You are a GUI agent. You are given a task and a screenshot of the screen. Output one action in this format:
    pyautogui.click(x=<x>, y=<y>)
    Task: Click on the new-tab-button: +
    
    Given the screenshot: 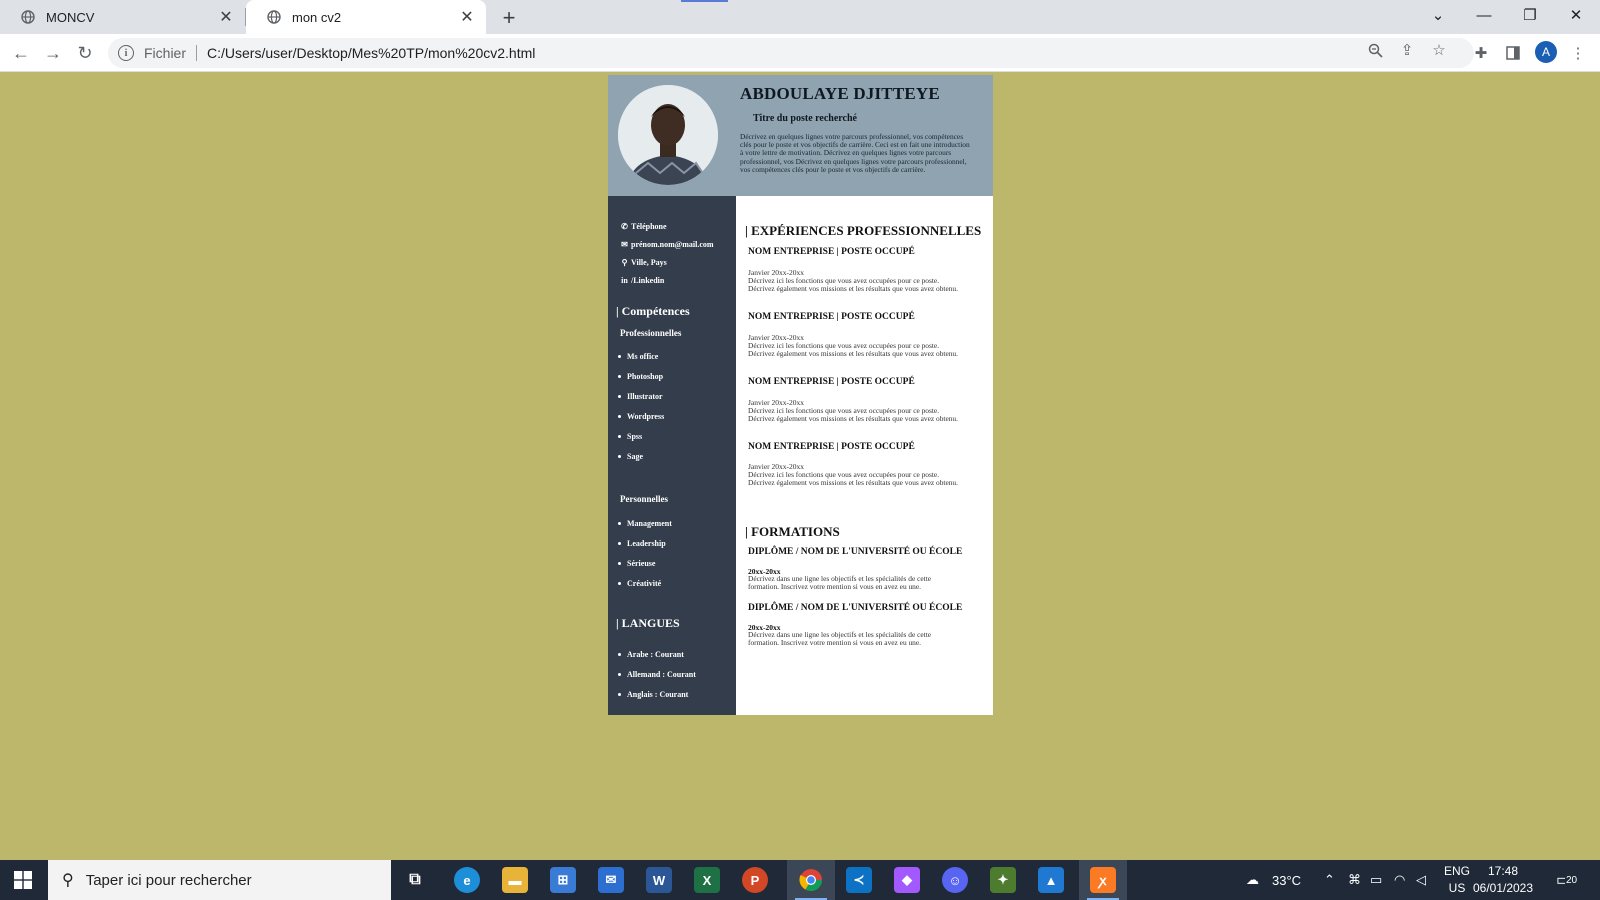 What is the action you would take?
    pyautogui.click(x=509, y=18)
    